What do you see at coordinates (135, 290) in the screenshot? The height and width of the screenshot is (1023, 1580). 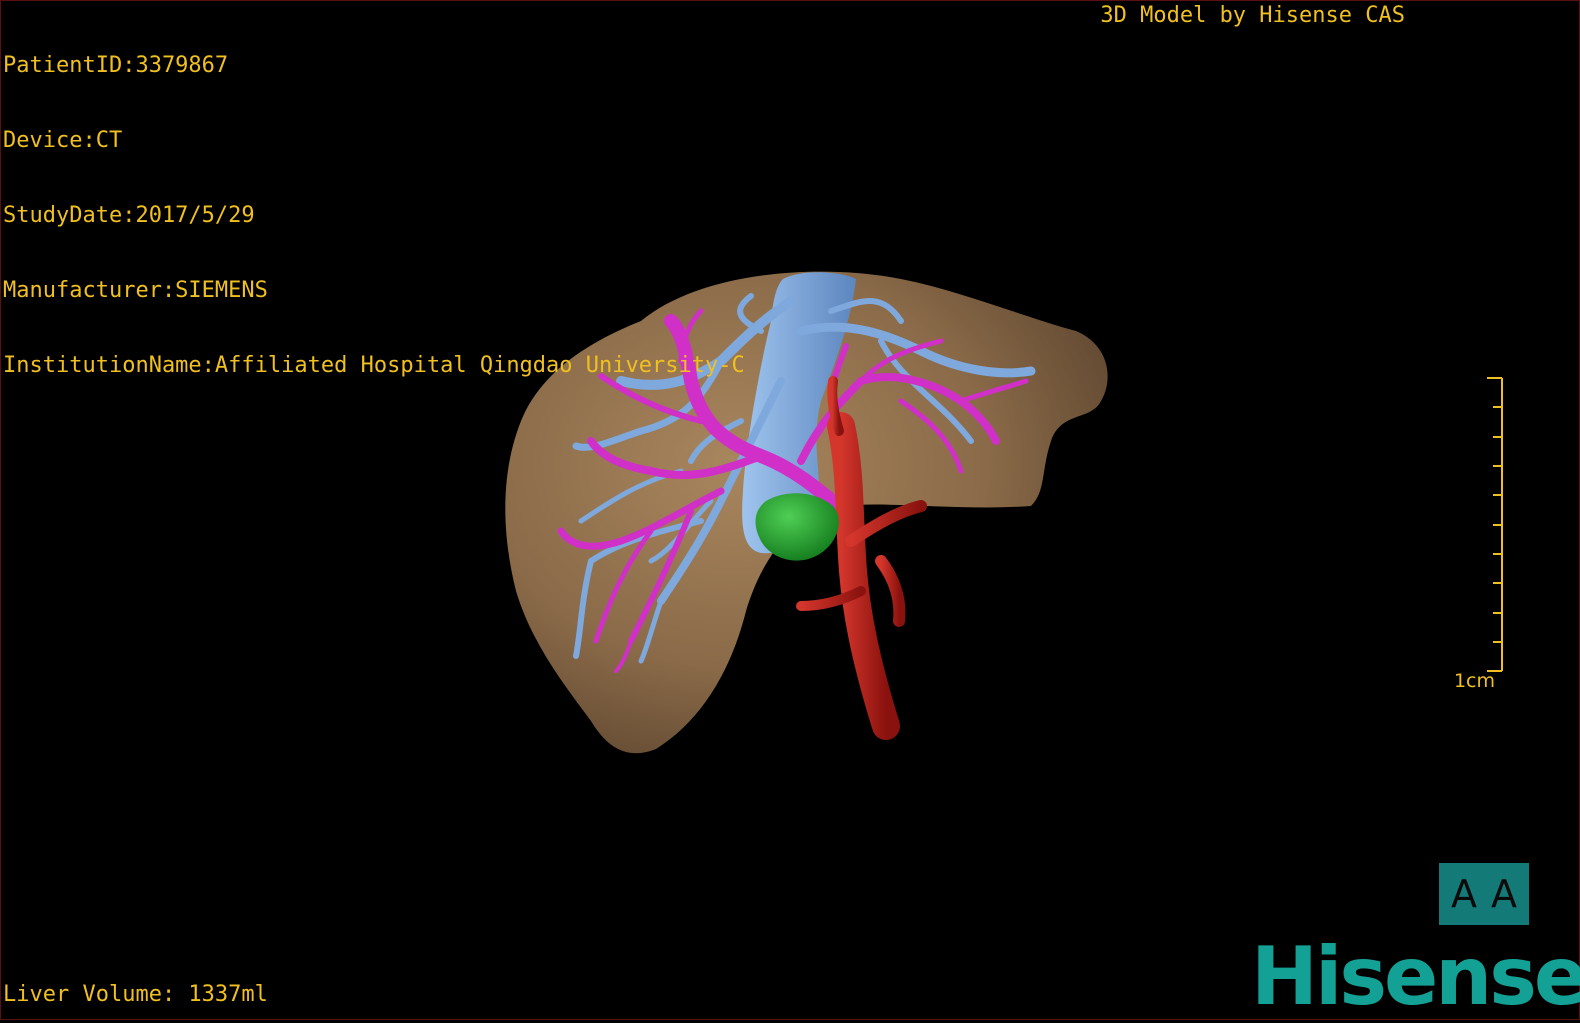 I see `manufacturer: Manufacturer:SIEMENS` at bounding box center [135, 290].